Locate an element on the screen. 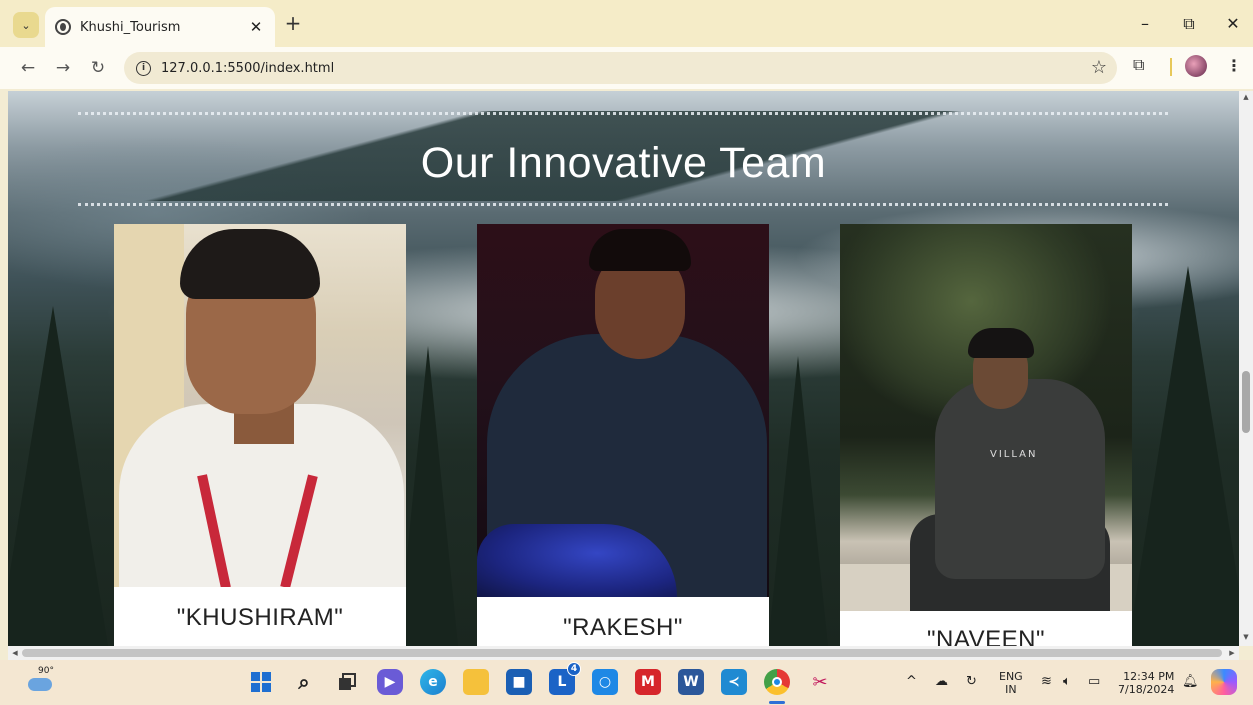  browser-toolbar: ← → ↻ i 127.0.0.1:5500/index.html ☆ is located at coordinates (626, 68).